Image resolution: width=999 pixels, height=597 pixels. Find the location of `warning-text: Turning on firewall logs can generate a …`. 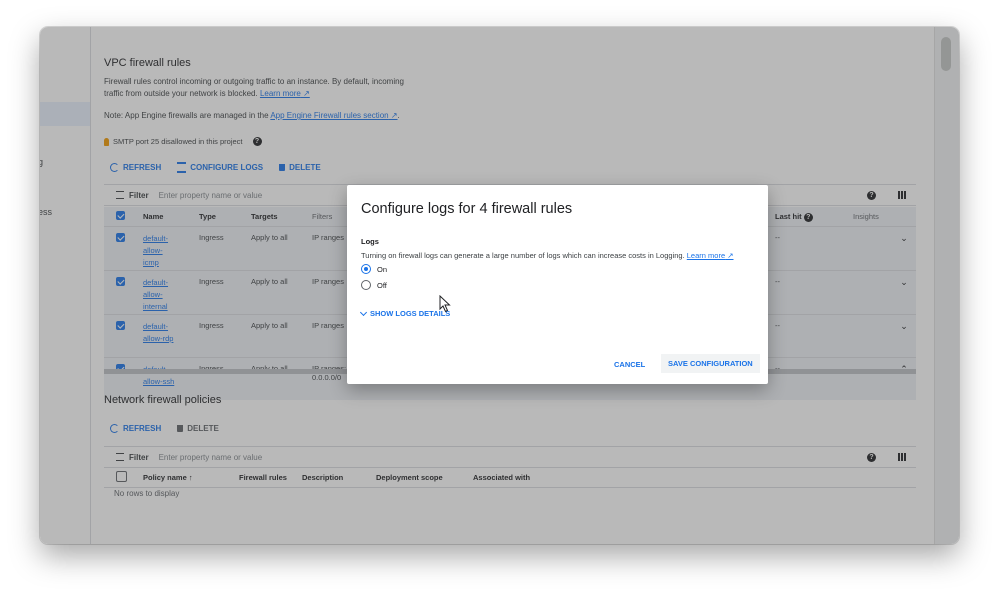

warning-text: Turning on firewall logs can generate a … is located at coordinates (523, 255).